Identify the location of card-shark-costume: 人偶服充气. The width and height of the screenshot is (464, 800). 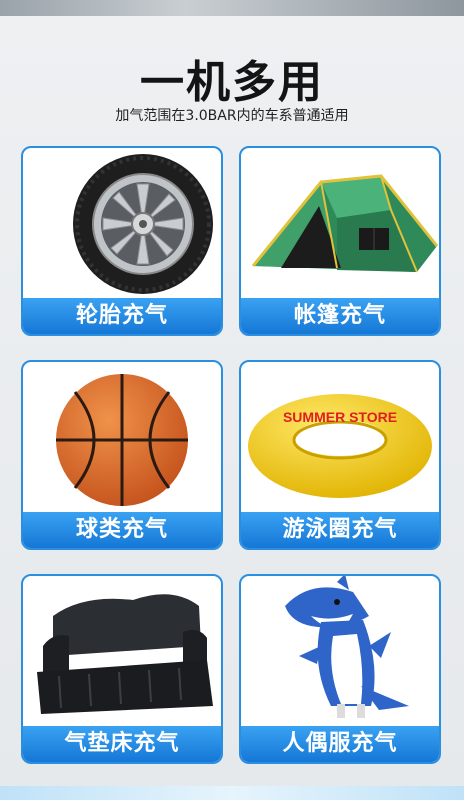
(340, 669).